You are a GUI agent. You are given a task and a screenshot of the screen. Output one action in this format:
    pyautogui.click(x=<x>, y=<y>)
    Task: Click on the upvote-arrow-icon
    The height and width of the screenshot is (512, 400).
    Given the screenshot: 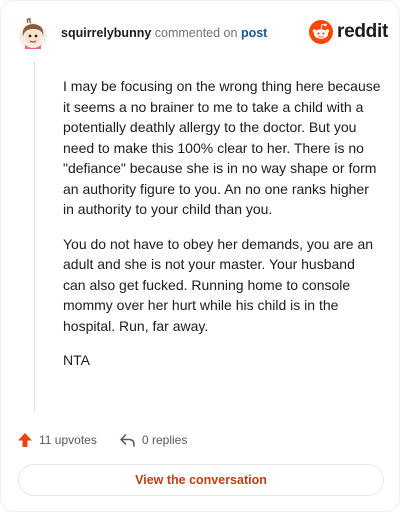 What is the action you would take?
    pyautogui.click(x=25, y=440)
    